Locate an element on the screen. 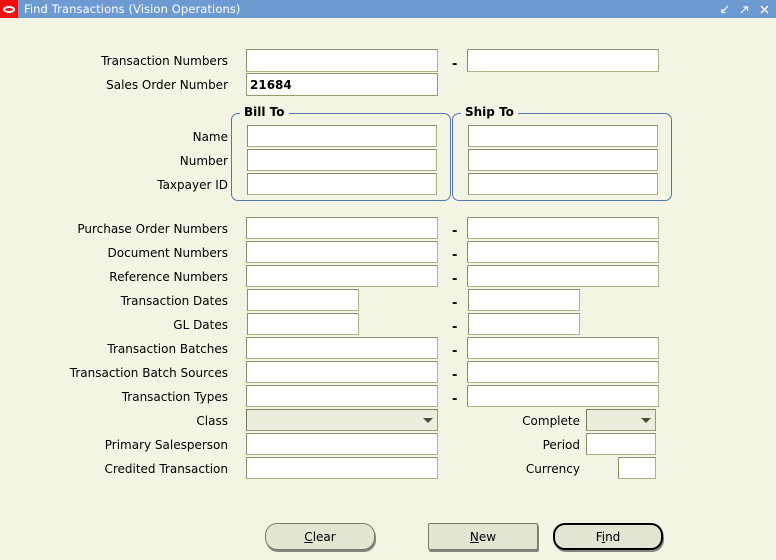  label-reference-numbers: Reference Numbers is located at coordinates (168, 277).